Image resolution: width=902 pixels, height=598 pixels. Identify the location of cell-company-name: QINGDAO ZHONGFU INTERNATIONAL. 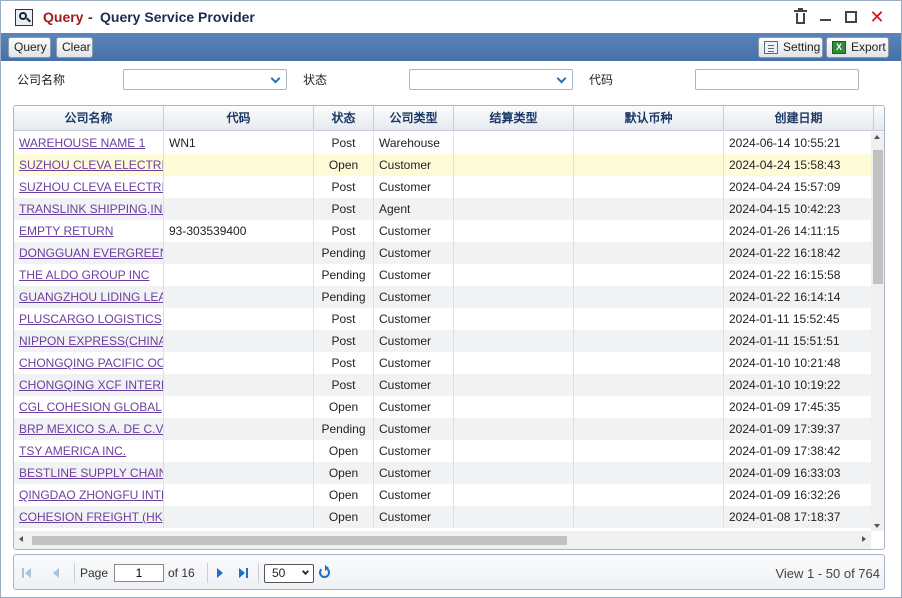
(89, 495).